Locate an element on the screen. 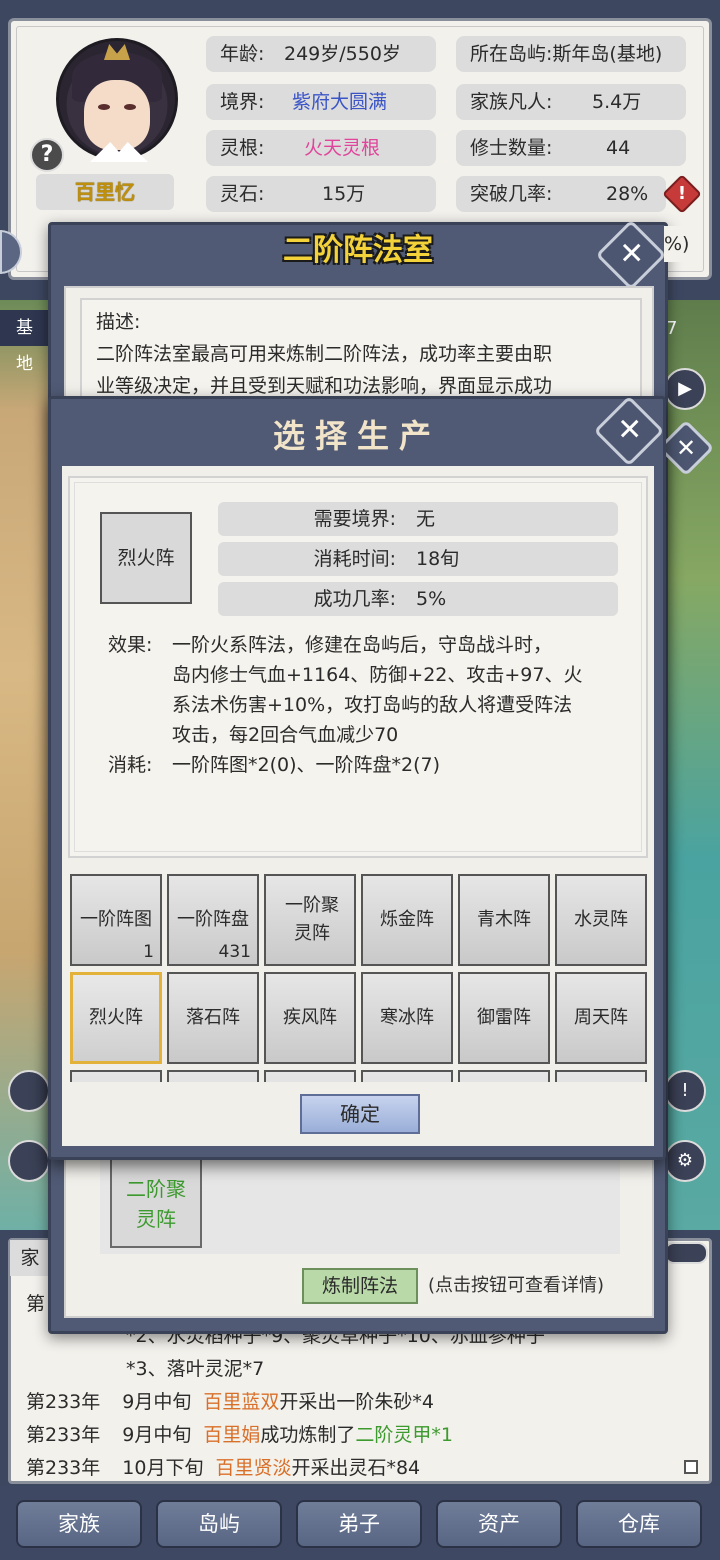  grid-cell: 一阶阵盘 431 is located at coordinates (213, 920).